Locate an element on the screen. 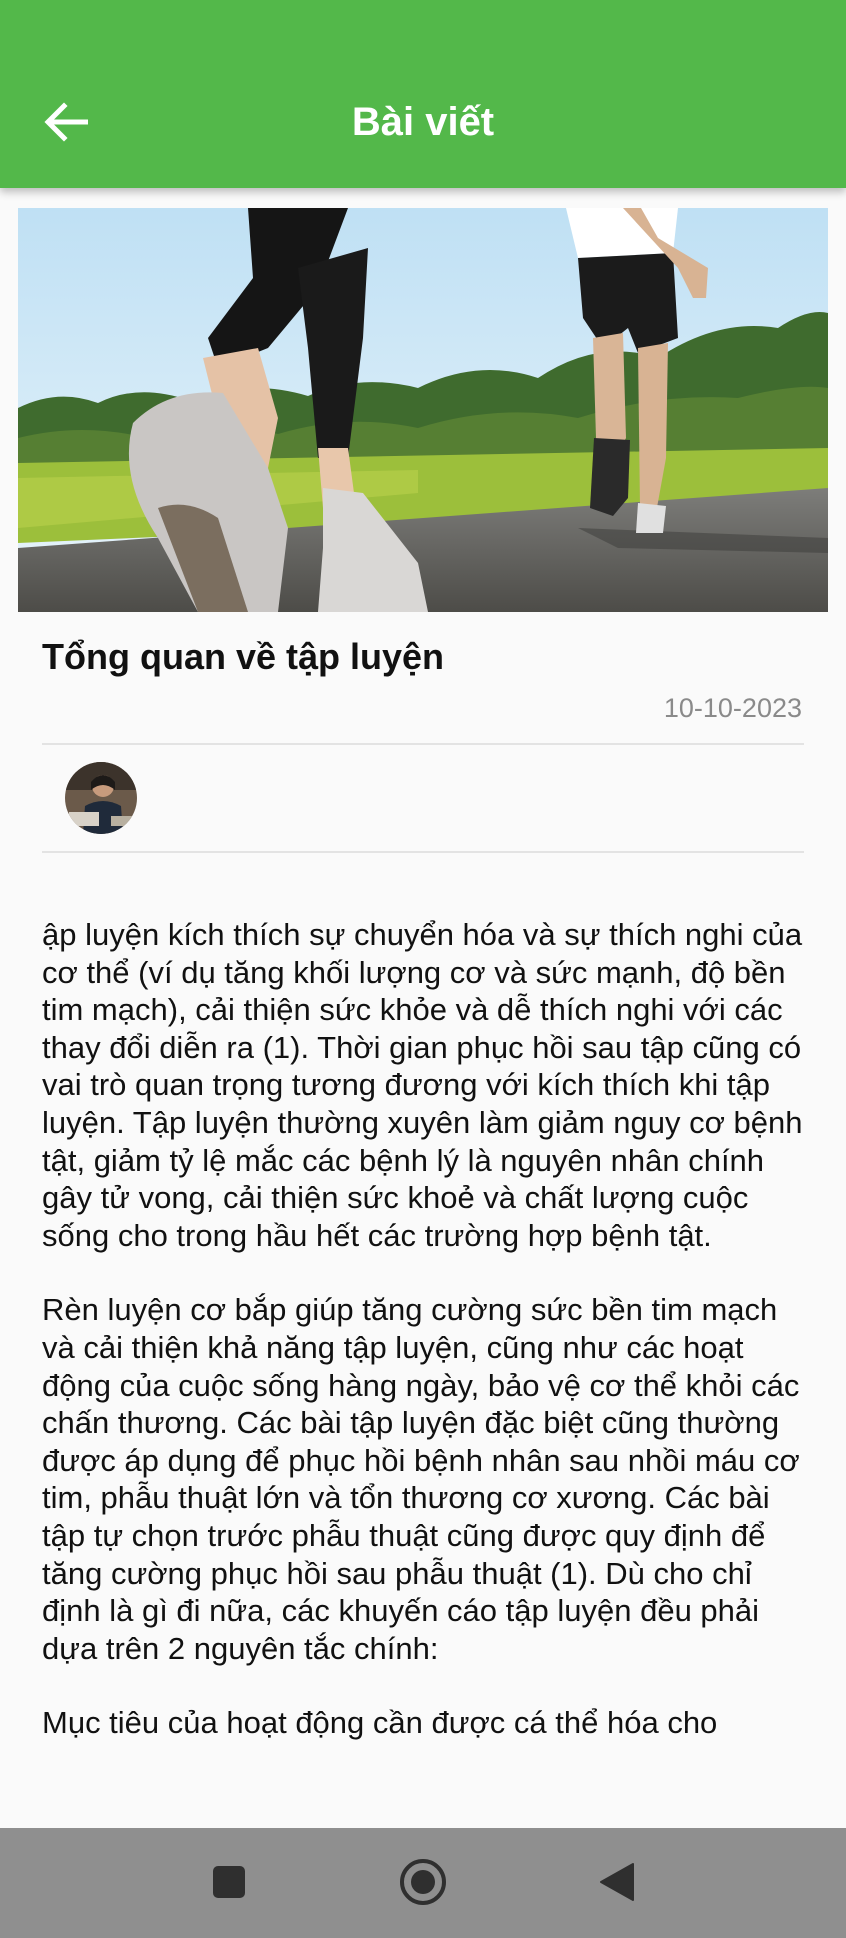 The height and width of the screenshot is (1938, 846). article-date: 10-10-2023 is located at coordinates (732, 708).